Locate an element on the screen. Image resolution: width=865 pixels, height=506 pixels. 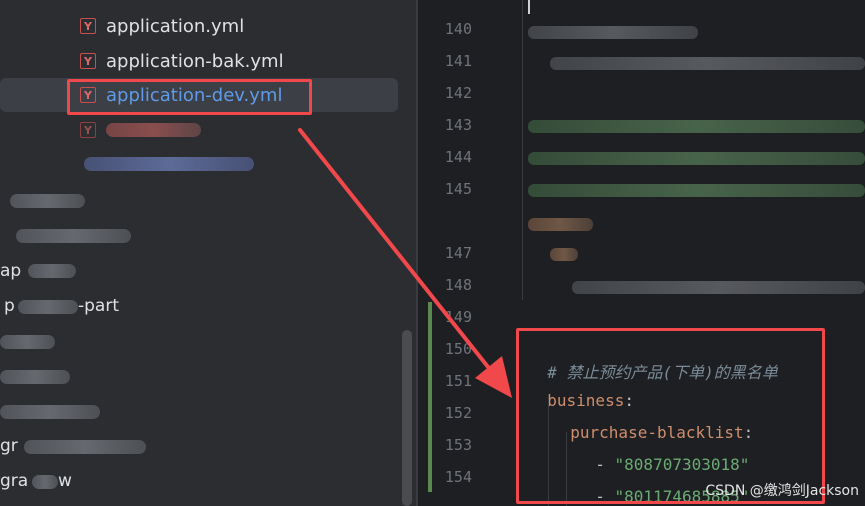
line-number: 141 is located at coordinates (458, 61).